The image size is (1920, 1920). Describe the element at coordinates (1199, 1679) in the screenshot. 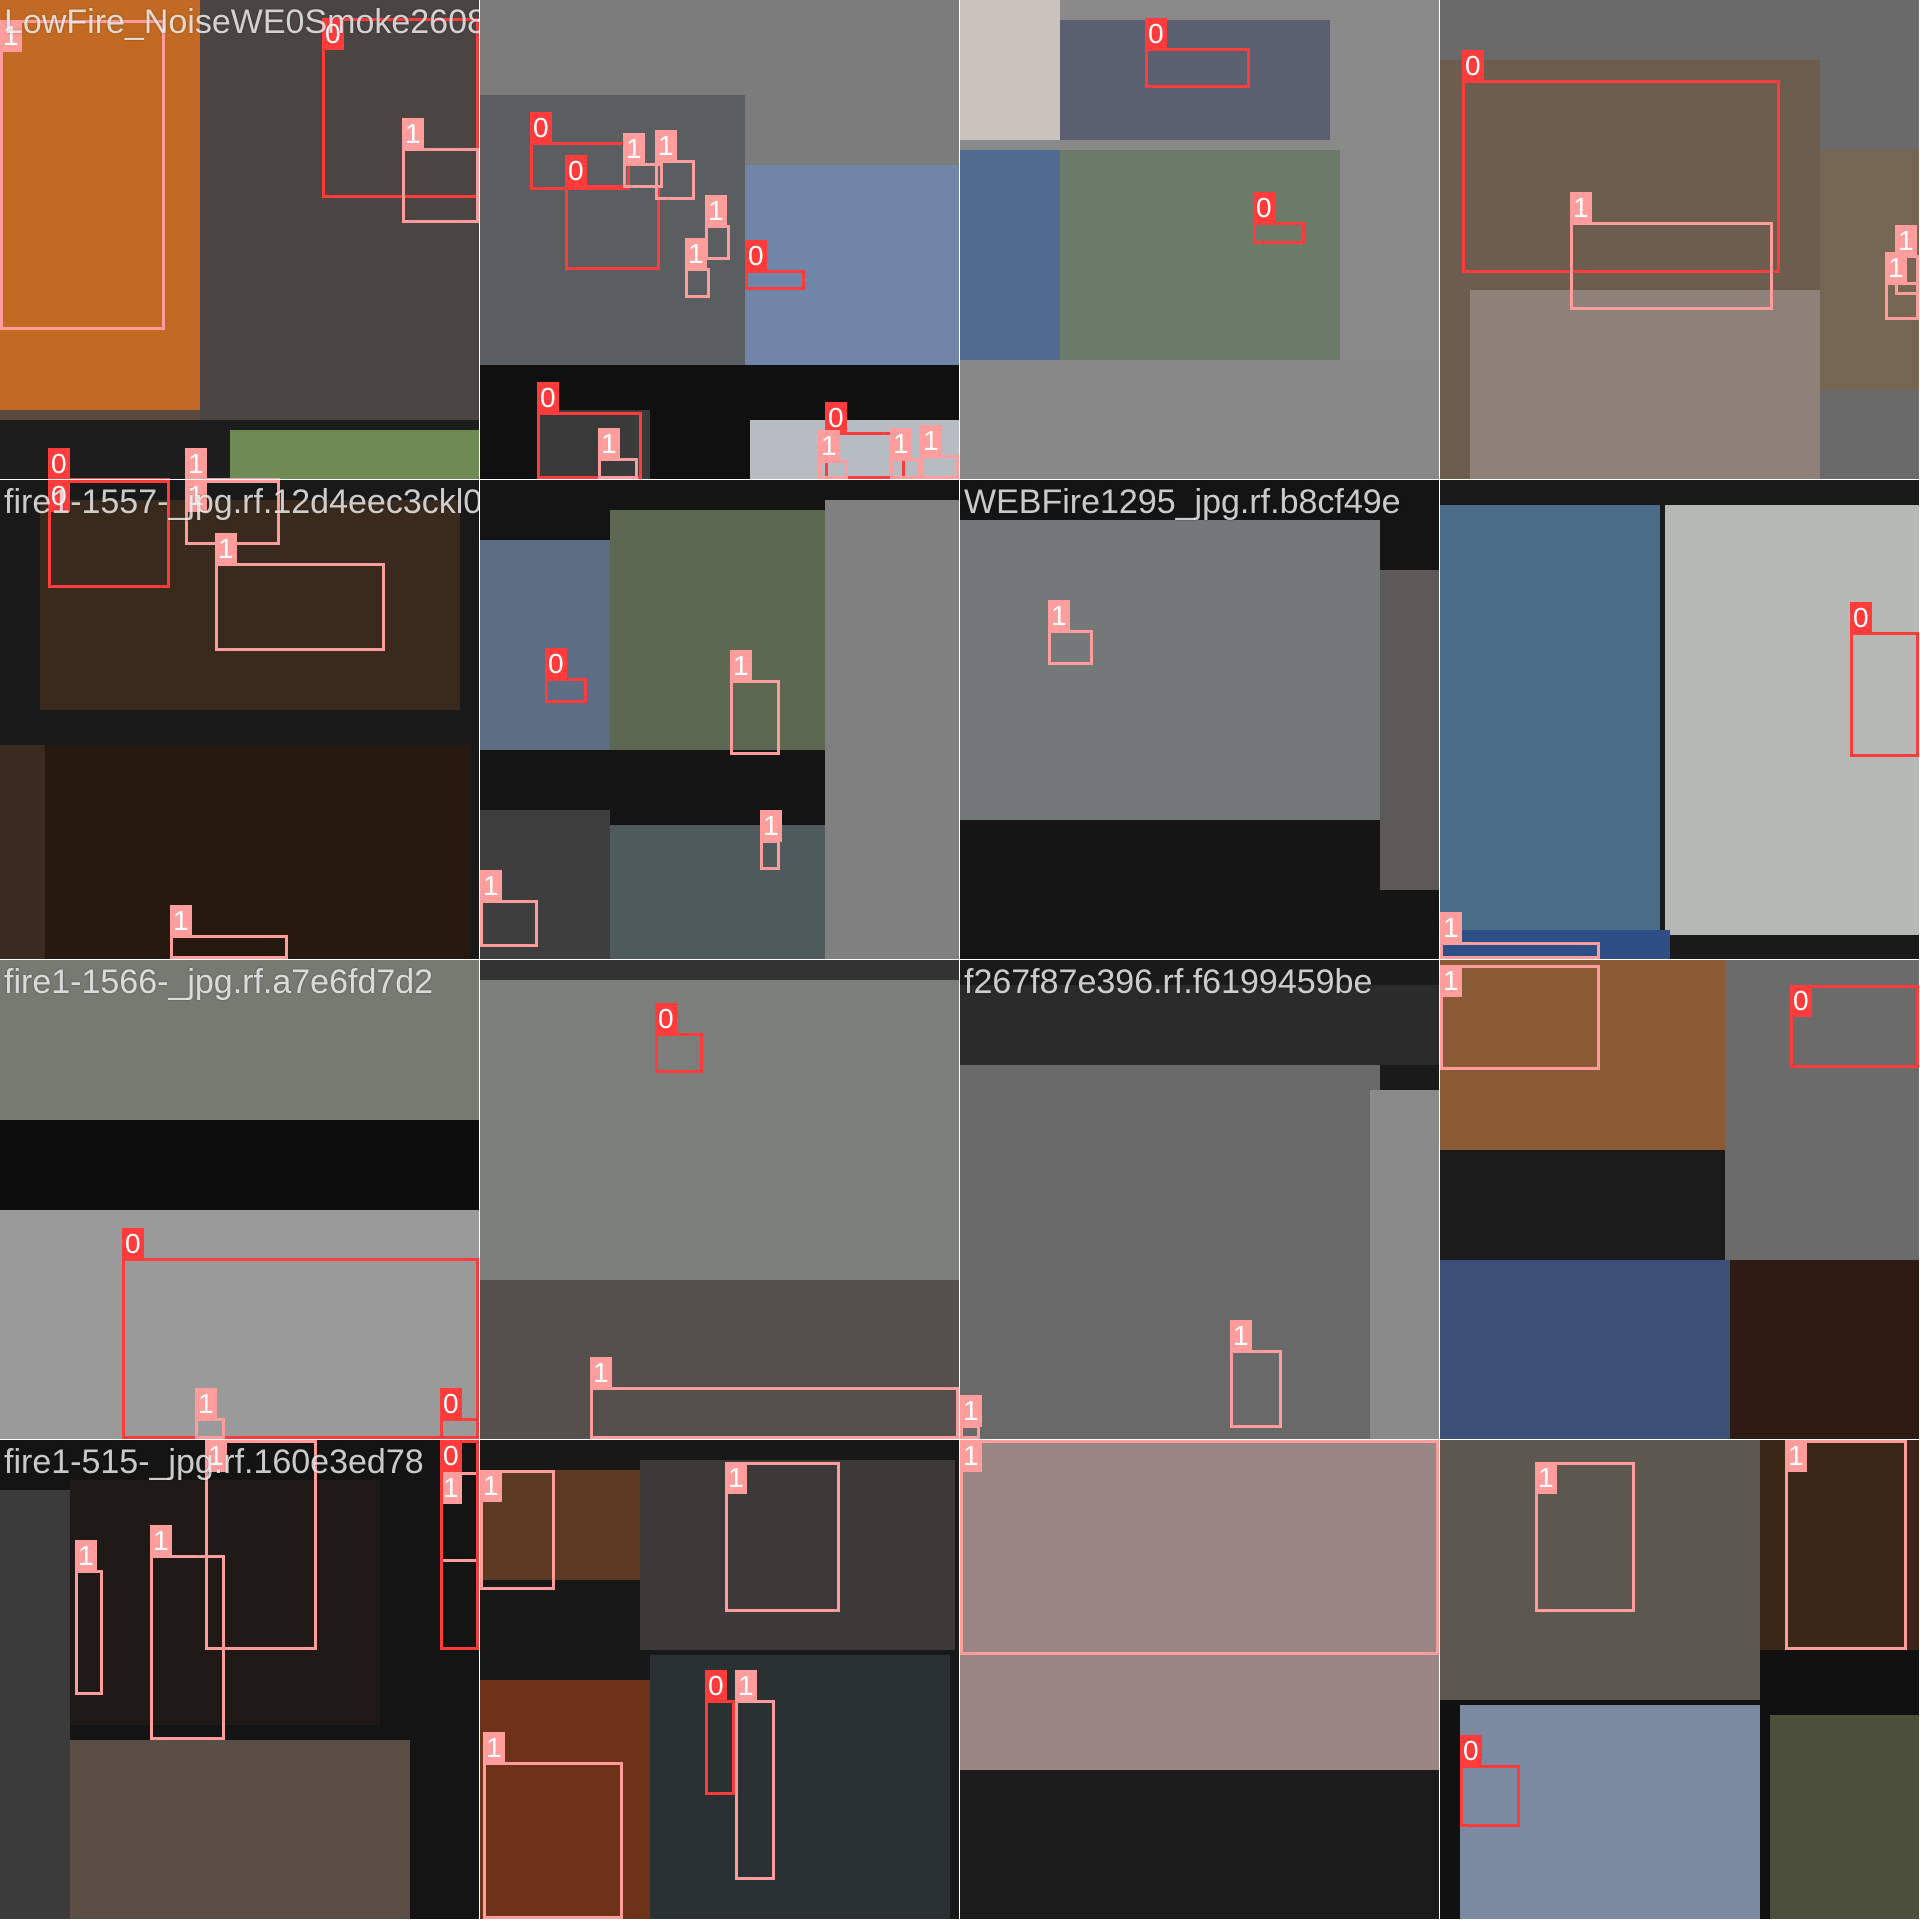

I see `mosaic-tile: 1` at that location.